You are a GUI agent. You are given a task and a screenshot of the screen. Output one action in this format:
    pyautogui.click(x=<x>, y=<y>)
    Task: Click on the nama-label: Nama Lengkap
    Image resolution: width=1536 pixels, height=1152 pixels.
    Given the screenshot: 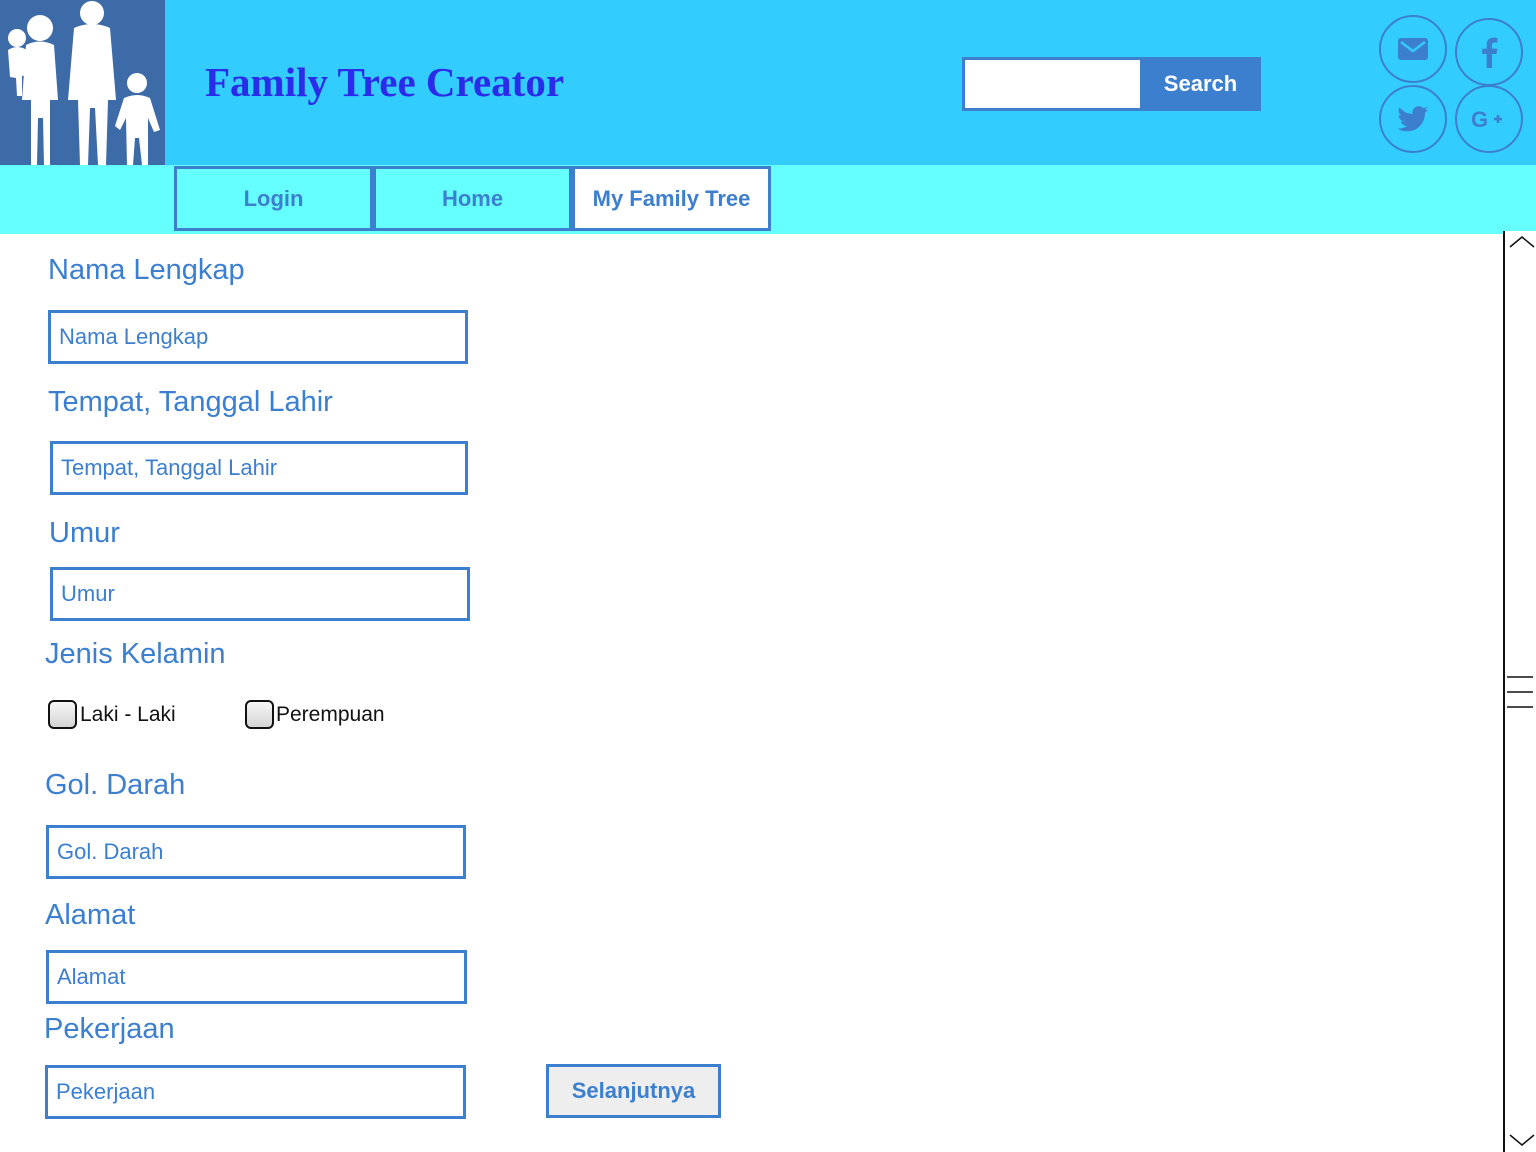 What is the action you would take?
    pyautogui.click(x=146, y=270)
    